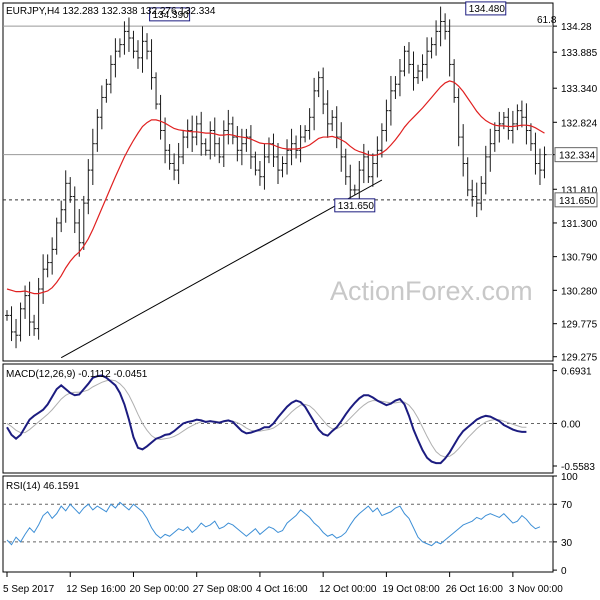 The image size is (600, 600). I want to click on rsi-y-tick-label: 100, so click(569, 477).